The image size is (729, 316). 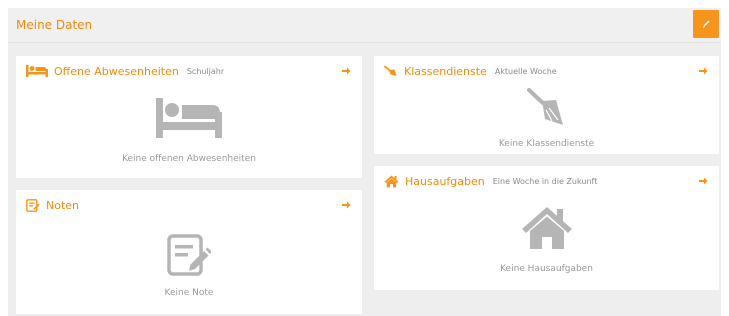 What do you see at coordinates (445, 71) in the screenshot?
I see `class-duties-title: Klassendienste` at bounding box center [445, 71].